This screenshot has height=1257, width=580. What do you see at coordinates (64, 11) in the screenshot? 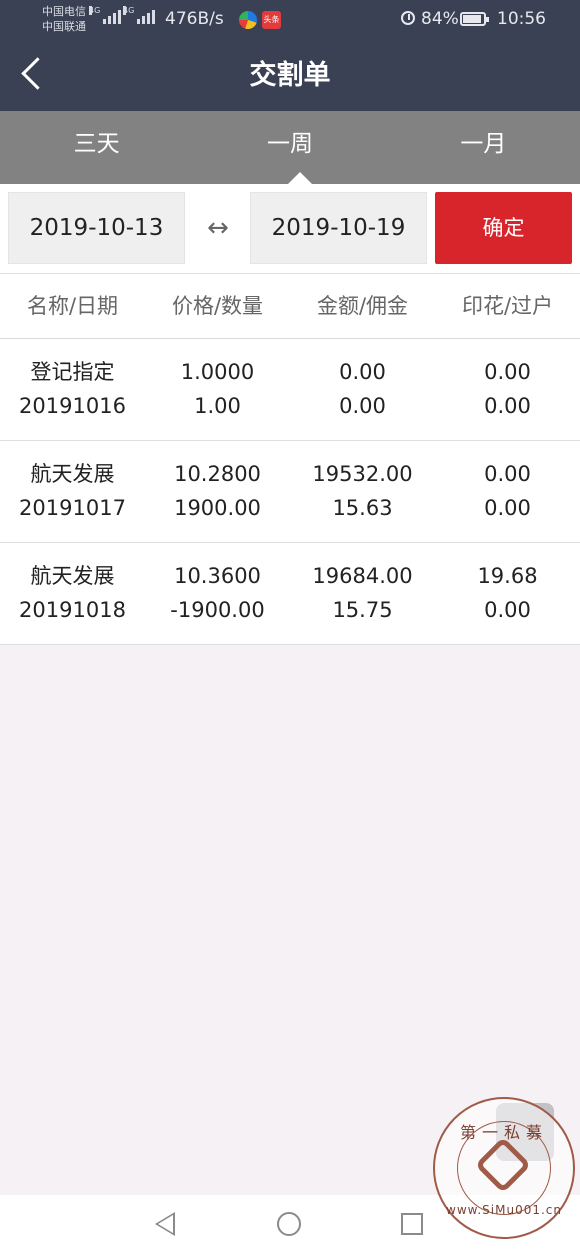
I see `carrier-1: 中国电信` at bounding box center [64, 11].